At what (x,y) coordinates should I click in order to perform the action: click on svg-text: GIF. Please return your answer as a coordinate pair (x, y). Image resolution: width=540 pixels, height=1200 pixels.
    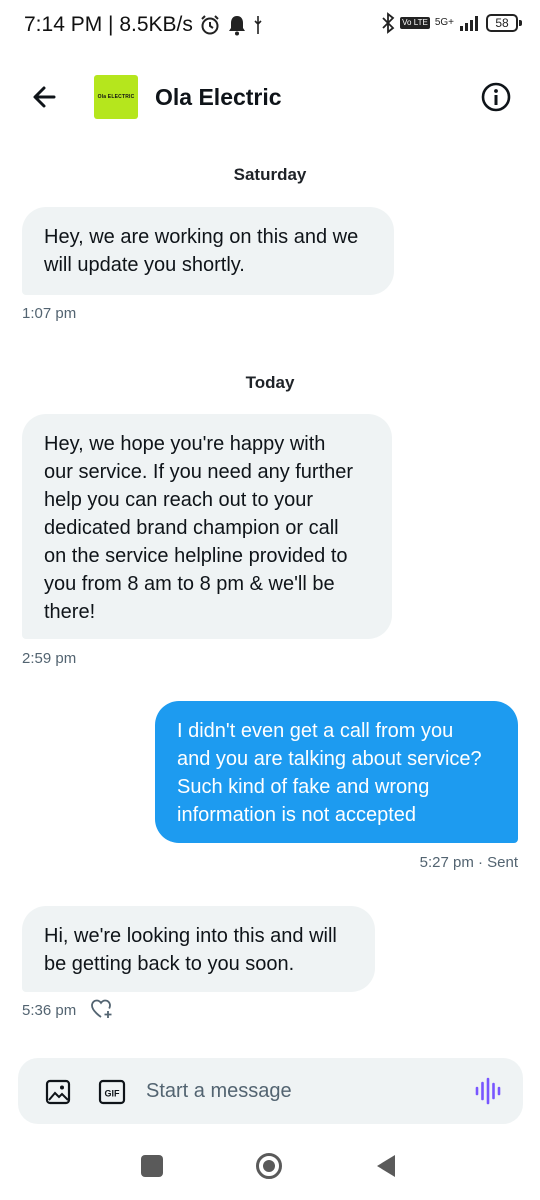
    Looking at the image, I should click on (113, 1094).